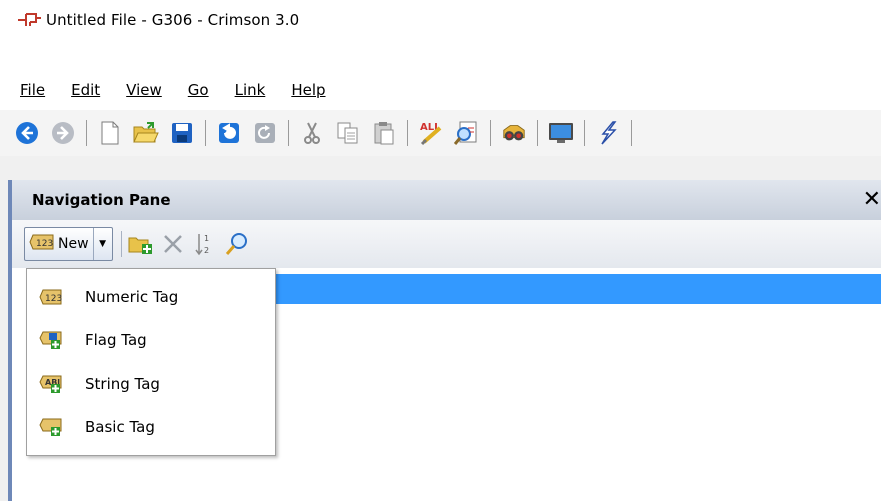 This screenshot has width=881, height=501. Describe the element at coordinates (103, 244) in the screenshot. I see `new-dropdown-arrow-icon: ▼` at that location.